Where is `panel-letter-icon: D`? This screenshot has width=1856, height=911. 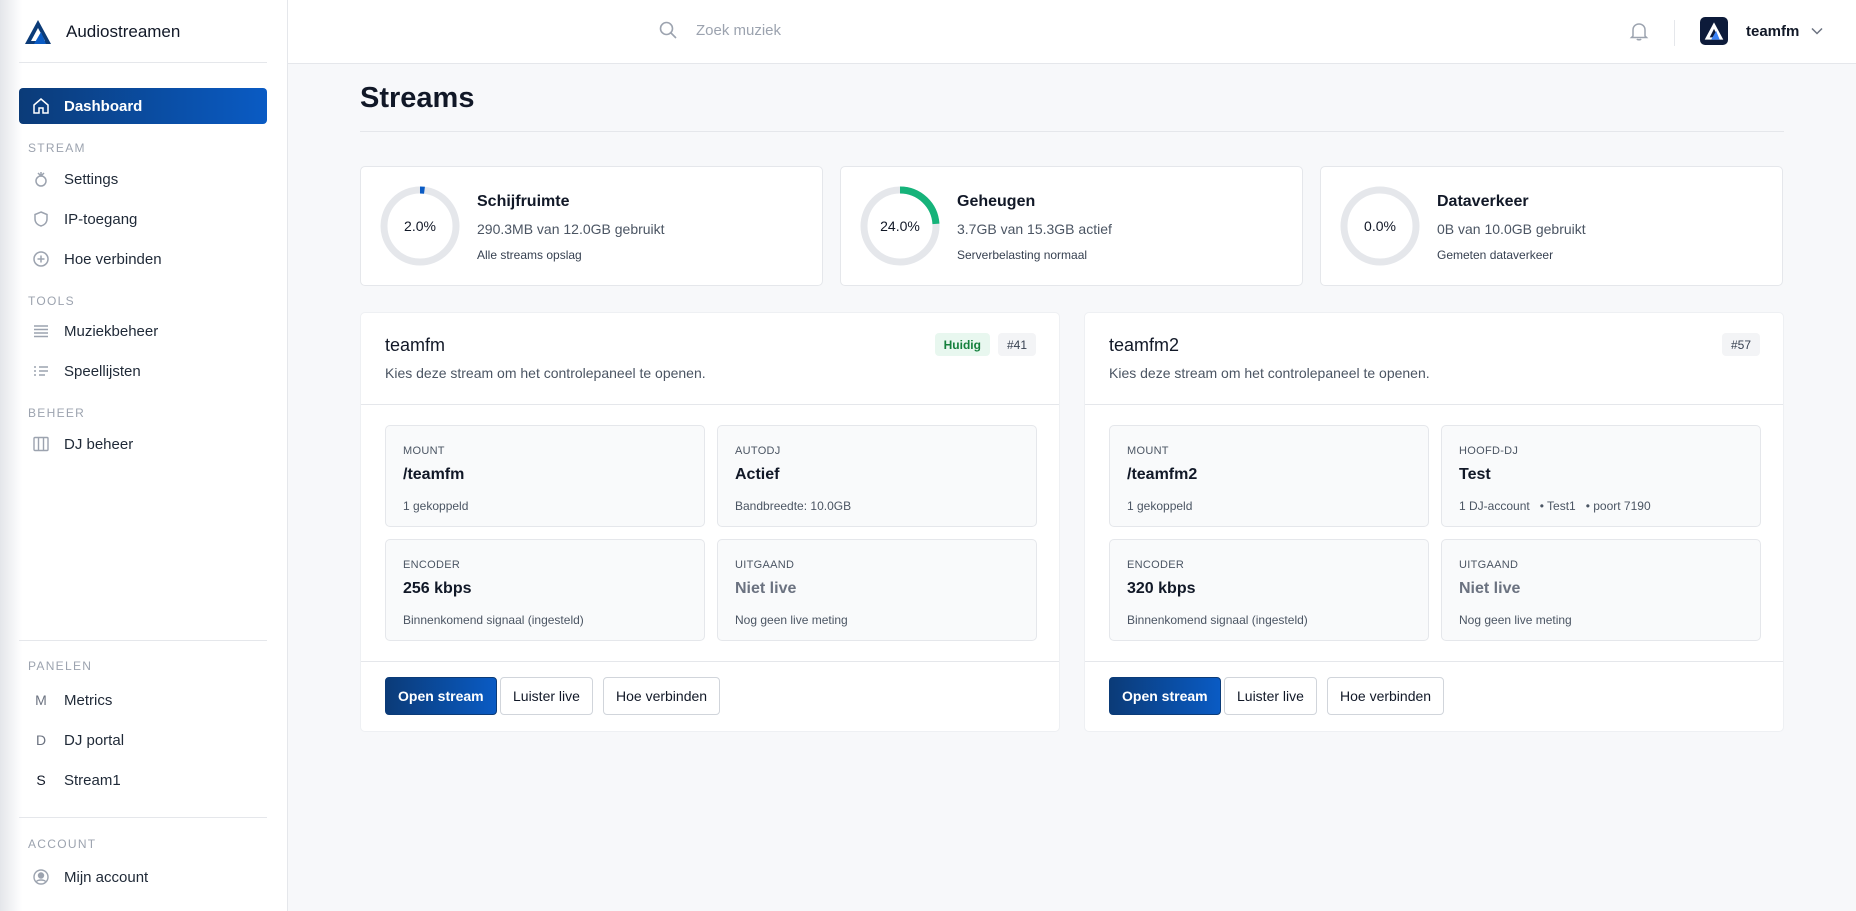 panel-letter-icon: D is located at coordinates (41, 740).